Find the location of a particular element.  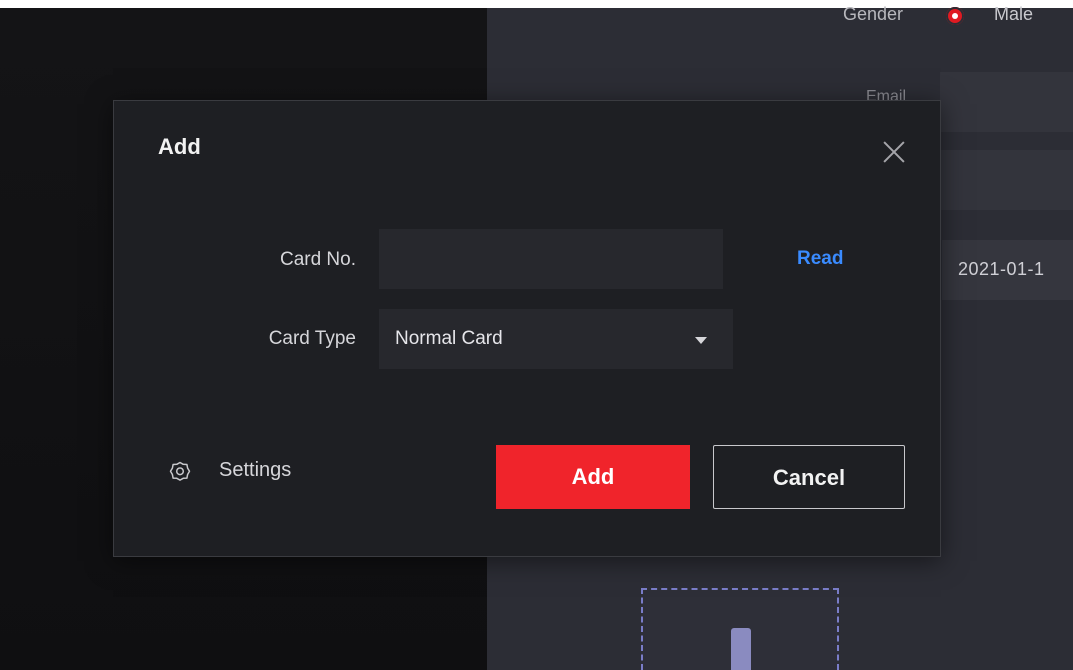

window-top-edge is located at coordinates (536, 4).